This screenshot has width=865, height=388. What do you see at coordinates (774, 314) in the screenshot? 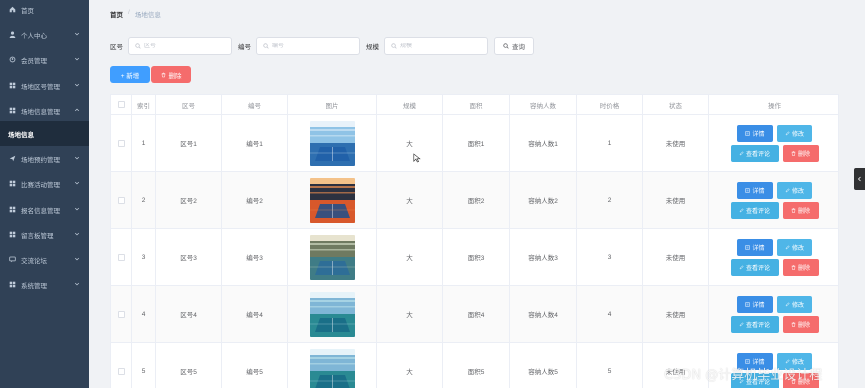
I see `cell-ops: 详情 修改 查看评论 删除` at bounding box center [774, 314].